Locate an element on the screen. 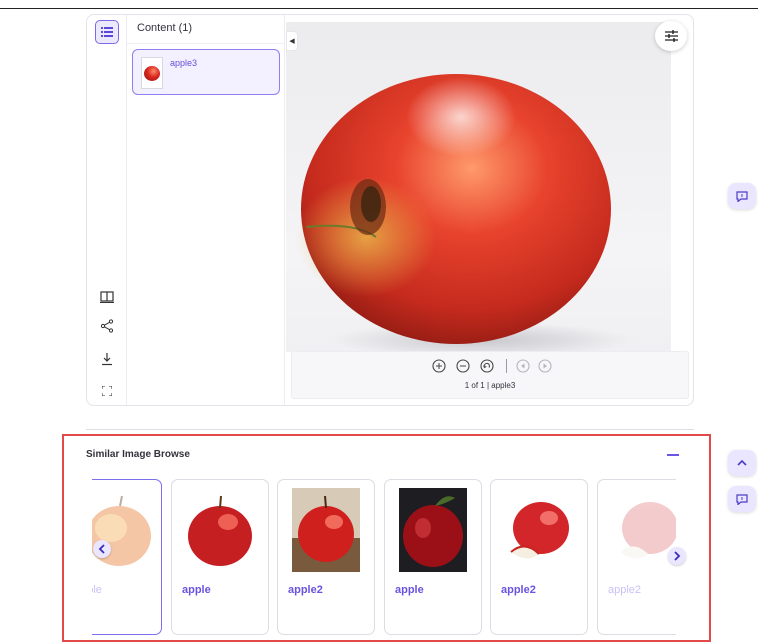 The width and height of the screenshot is (758, 643). share-button is located at coordinates (107, 326).